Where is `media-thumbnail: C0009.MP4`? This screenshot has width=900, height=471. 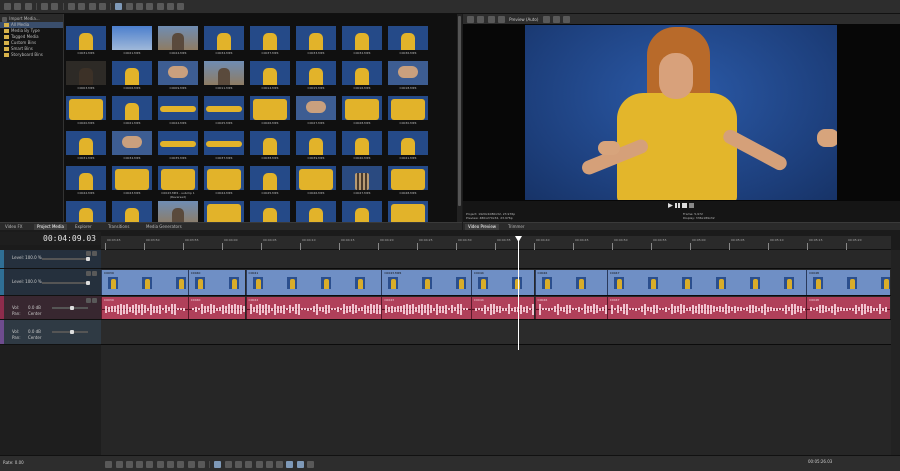 media-thumbnail: C0009.MP4 is located at coordinates (178, 78).